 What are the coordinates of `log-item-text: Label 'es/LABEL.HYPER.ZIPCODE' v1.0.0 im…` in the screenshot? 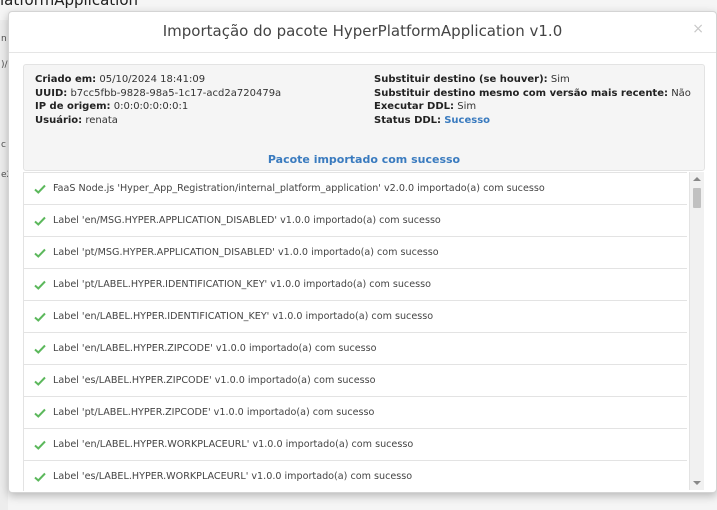 It's located at (214, 380).